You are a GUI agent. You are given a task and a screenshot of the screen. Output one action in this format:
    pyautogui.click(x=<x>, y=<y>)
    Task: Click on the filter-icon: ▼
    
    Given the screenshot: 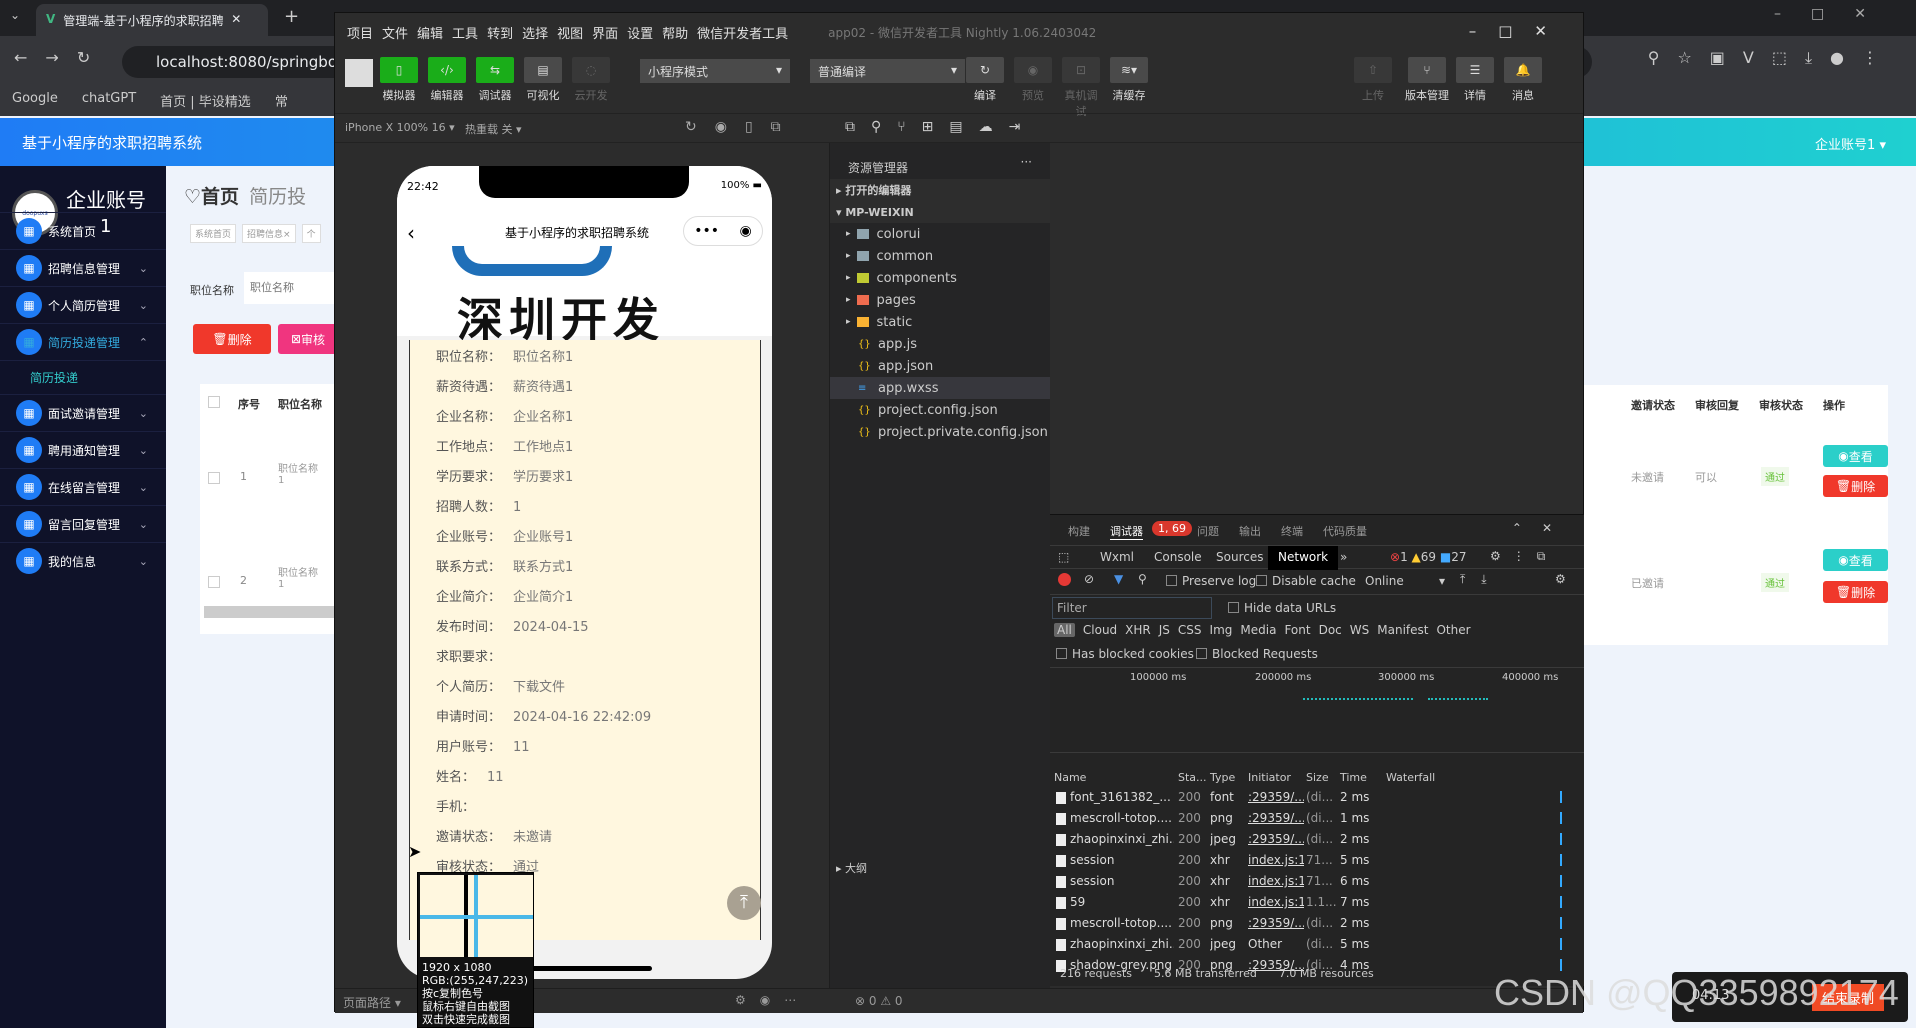 What is the action you would take?
    pyautogui.click(x=1118, y=579)
    